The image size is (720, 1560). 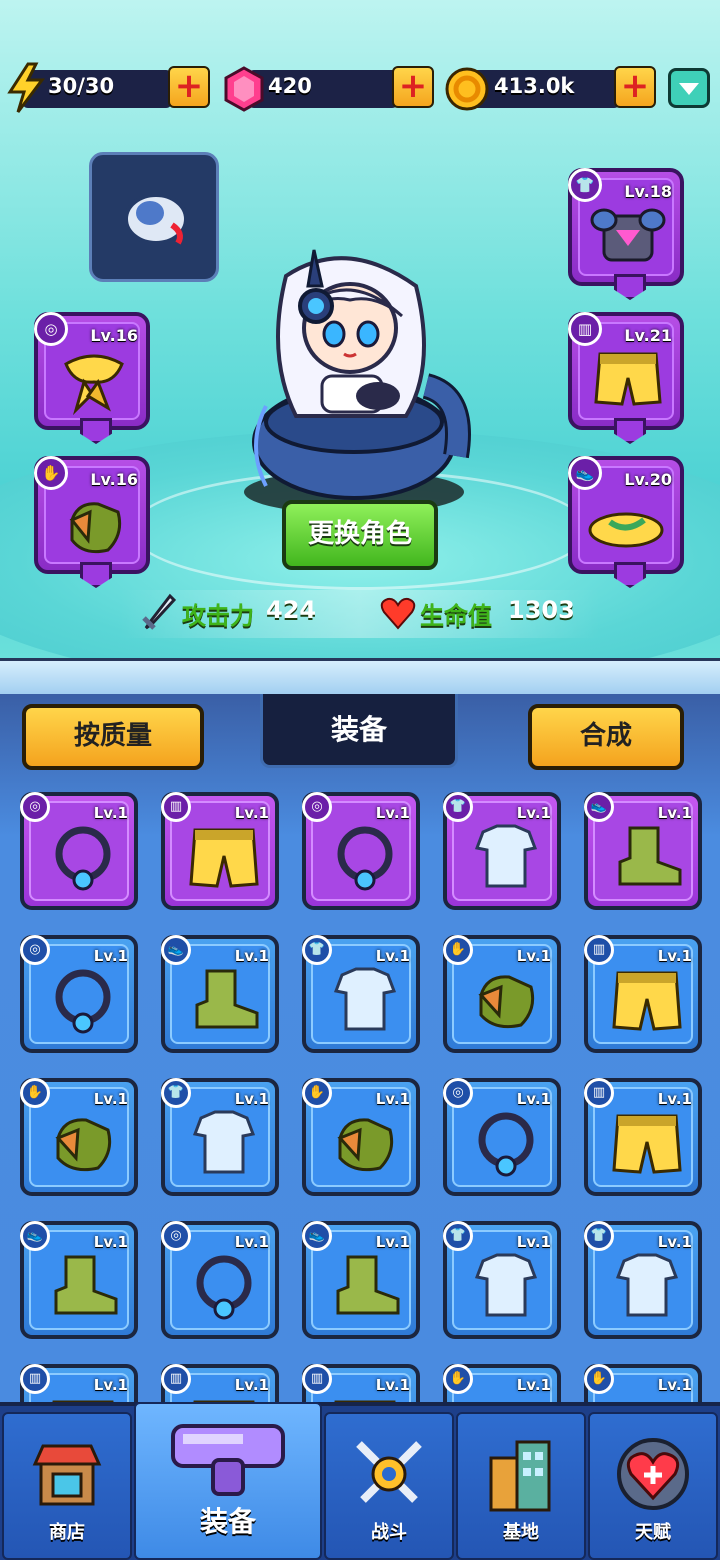 I want to click on add-coins-button: +, so click(x=635, y=87).